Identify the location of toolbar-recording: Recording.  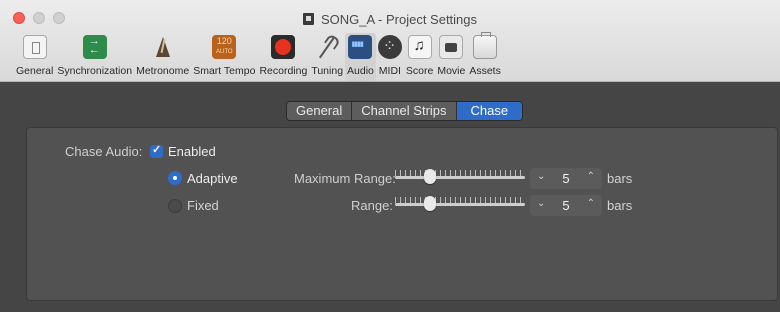
(283, 57).